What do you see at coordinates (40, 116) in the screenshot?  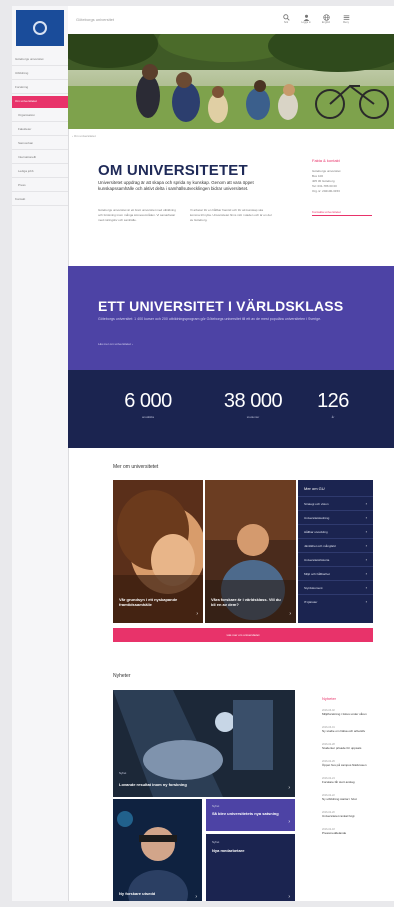 I see `sidebar-item: Organisation` at bounding box center [40, 116].